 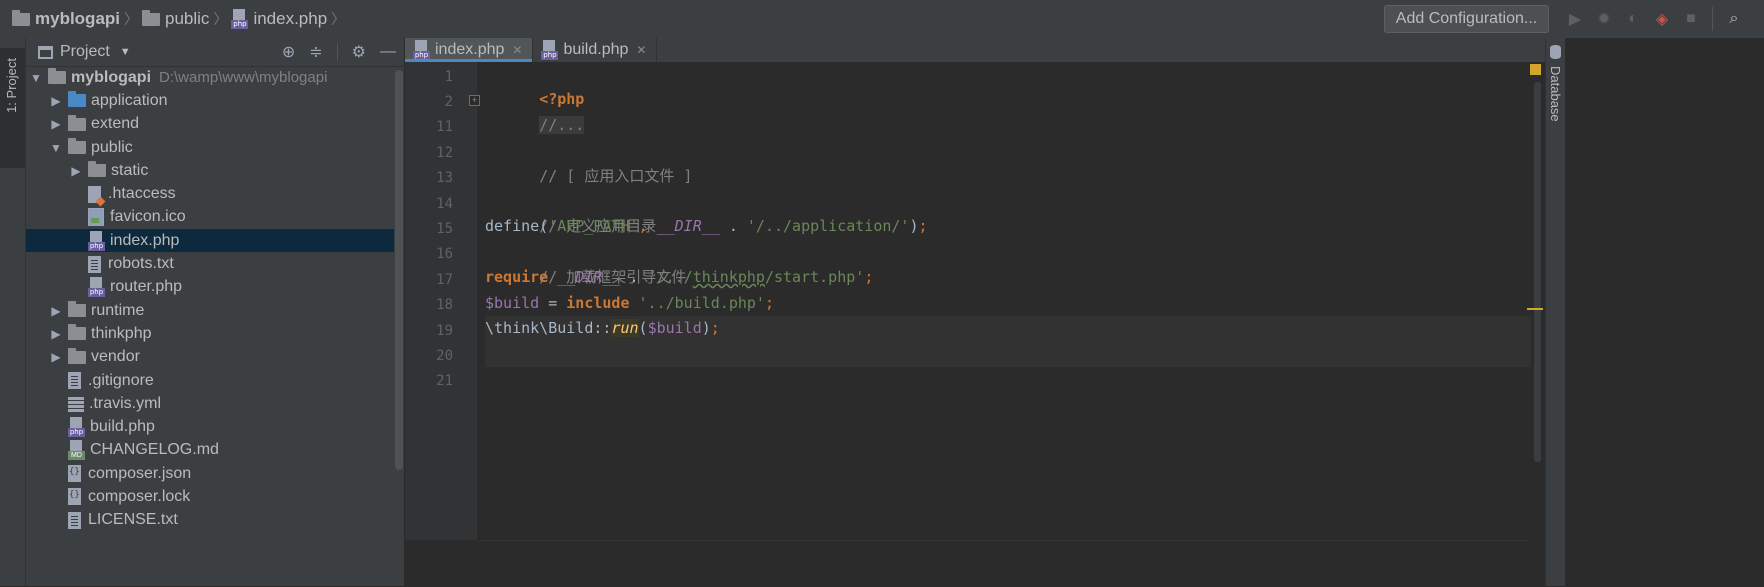 I want to click on chevron-down-icon: ▼, so click(x=125, y=52).